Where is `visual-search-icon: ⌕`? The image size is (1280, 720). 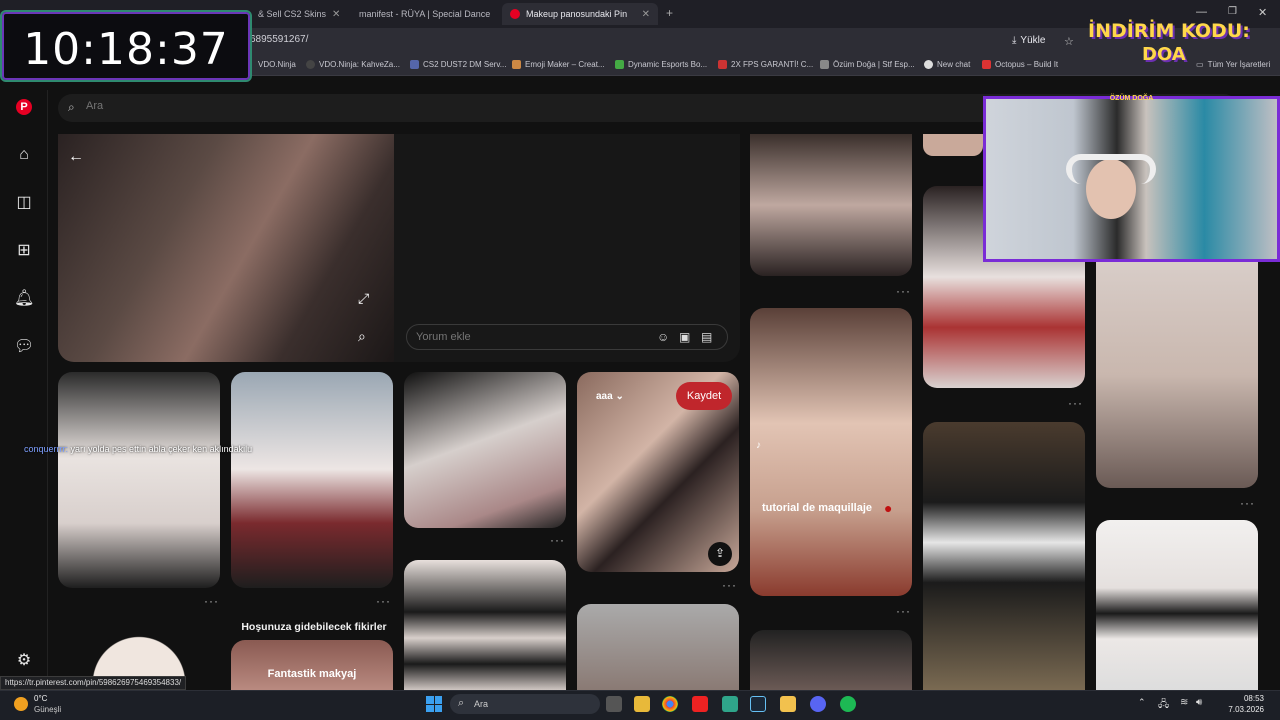
visual-search-icon: ⌕ is located at coordinates (362, 336).